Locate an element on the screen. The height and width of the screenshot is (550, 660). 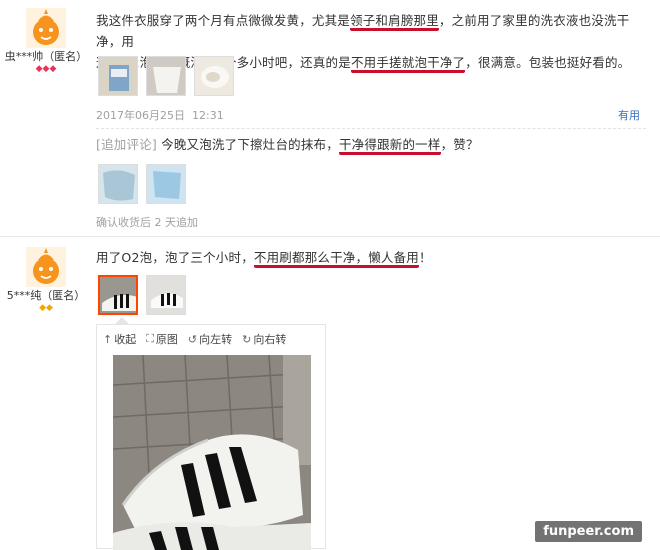
highlight-mark: 不用手搓就泡干净了 is located at coordinates (408, 64).